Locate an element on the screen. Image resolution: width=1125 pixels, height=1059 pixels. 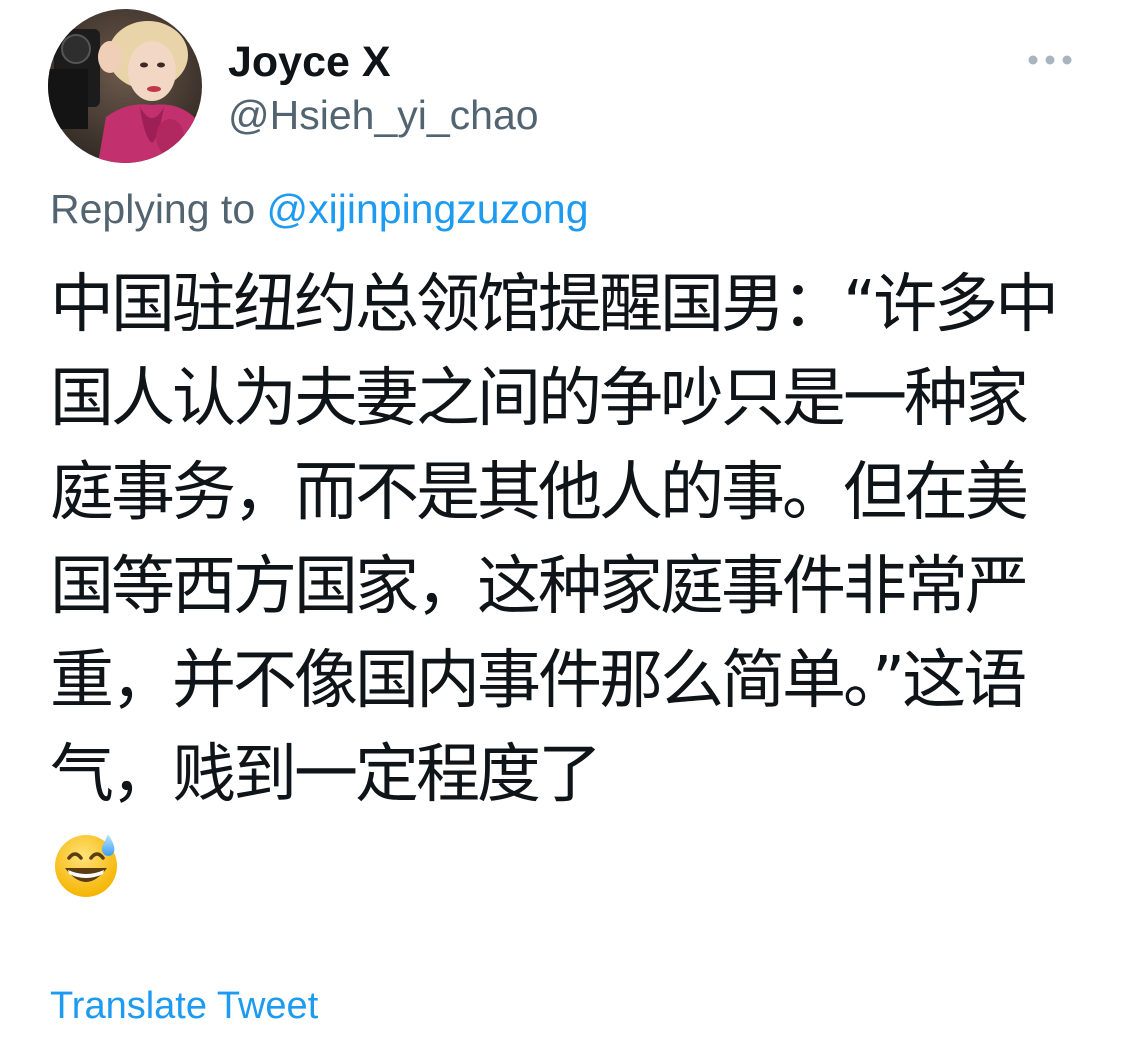
grinning-sweat-emoji-icon is located at coordinates (86, 865).